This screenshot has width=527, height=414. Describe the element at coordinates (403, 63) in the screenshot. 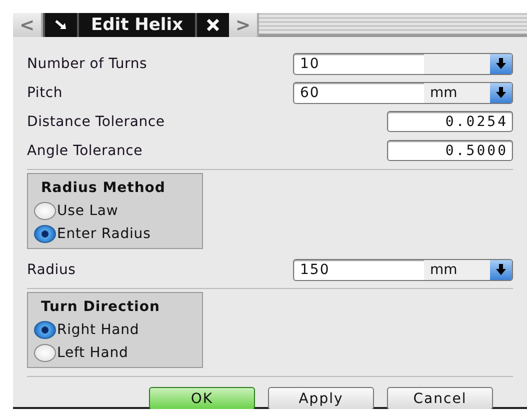

I see `dropdown-field: 10` at that location.